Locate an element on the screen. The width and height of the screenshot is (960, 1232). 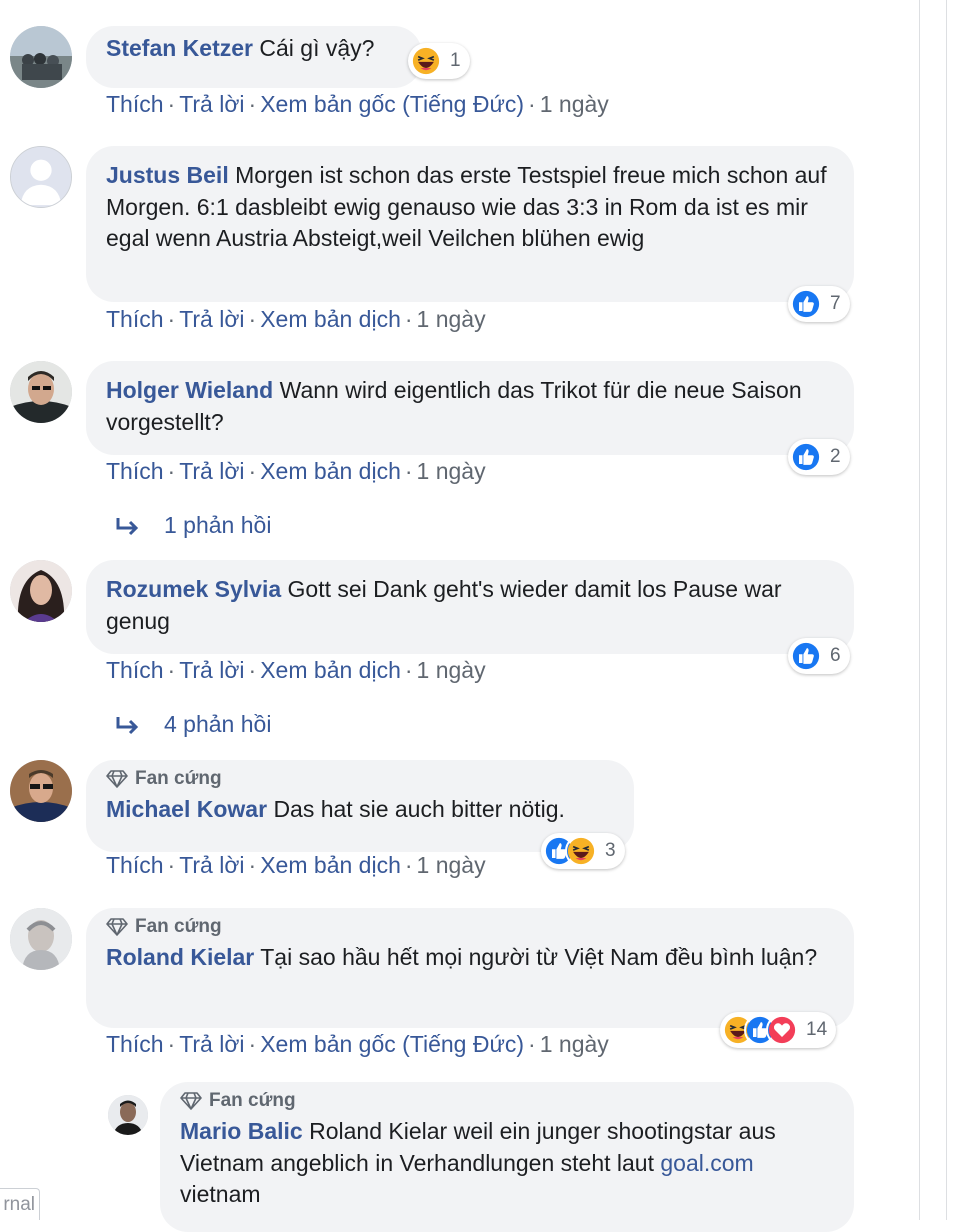
comment-text-tail: vietnam is located at coordinates (220, 1194).